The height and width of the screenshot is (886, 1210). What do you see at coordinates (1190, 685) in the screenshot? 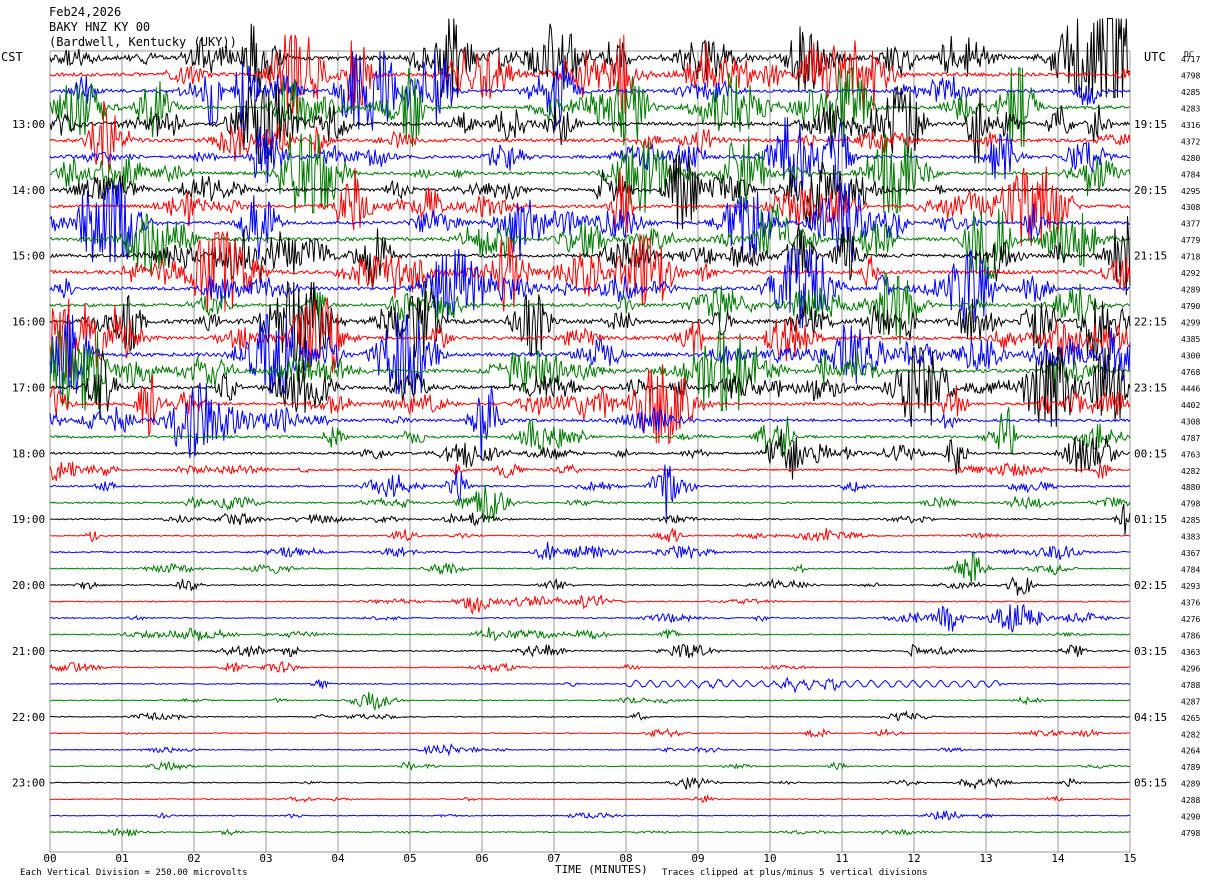
I see `dc-offset-label: 4788` at bounding box center [1190, 685].